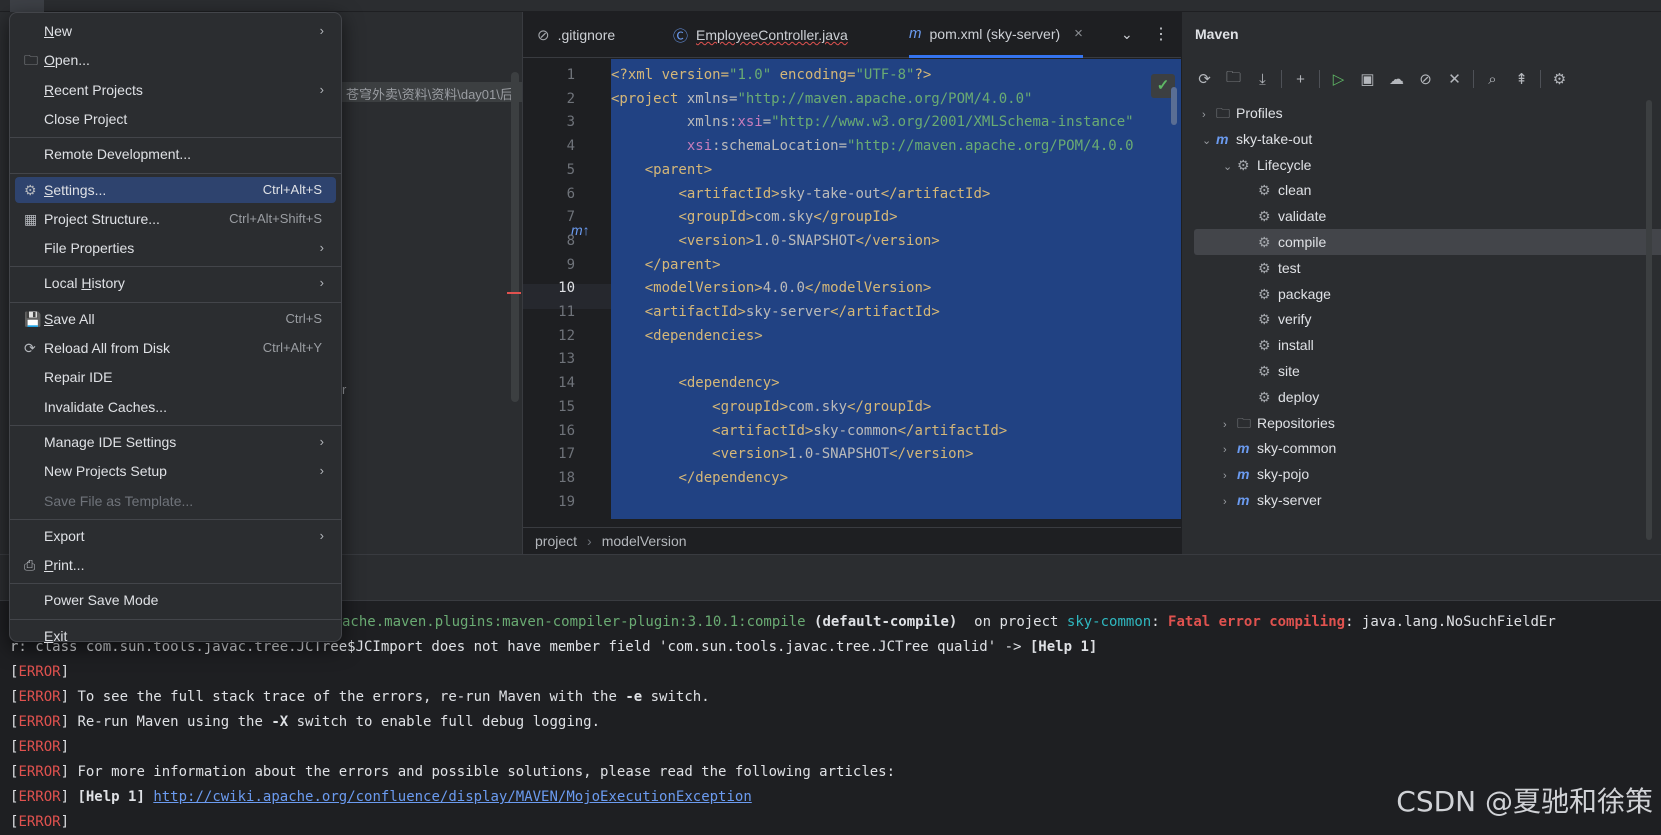 Image resolution: width=1661 pixels, height=835 pixels. Describe the element at coordinates (1063, 647) in the screenshot. I see `output-text: [Help 1]` at that location.